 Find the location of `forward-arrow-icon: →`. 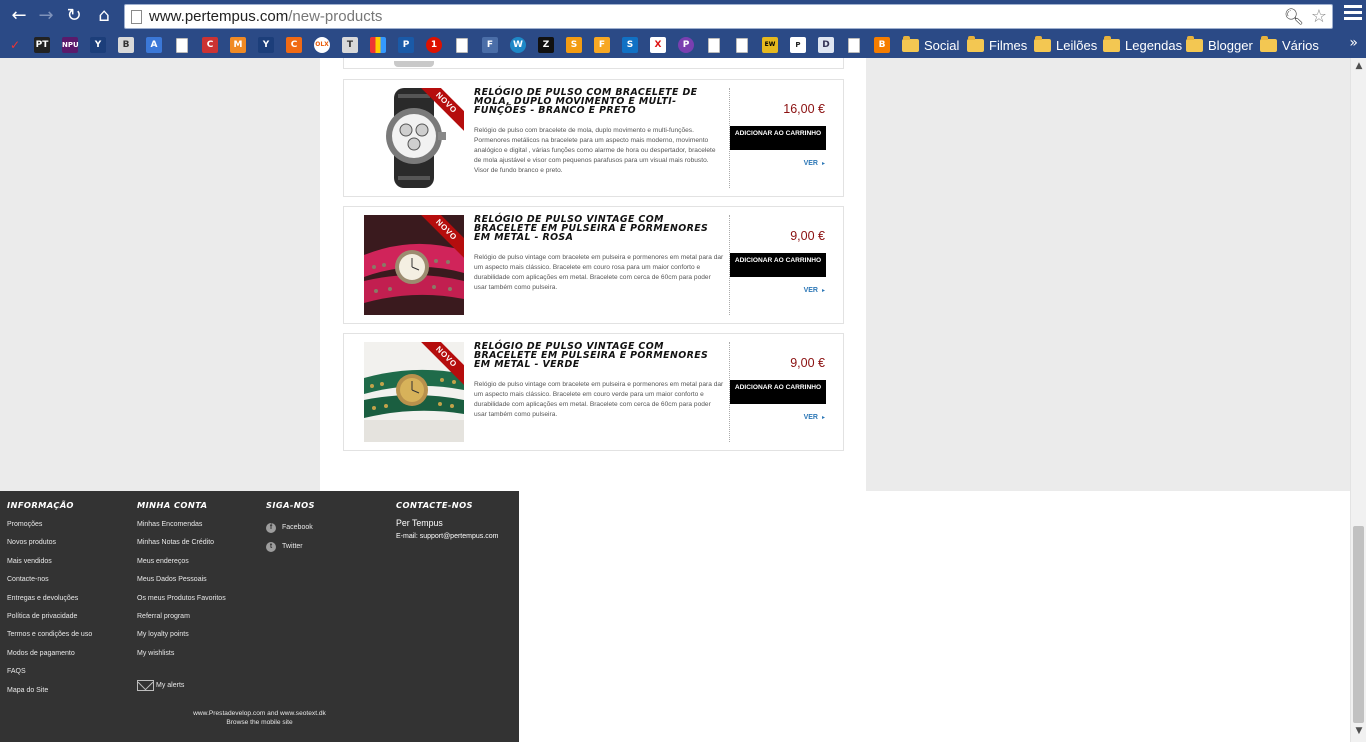

forward-arrow-icon: → is located at coordinates (46, 16).